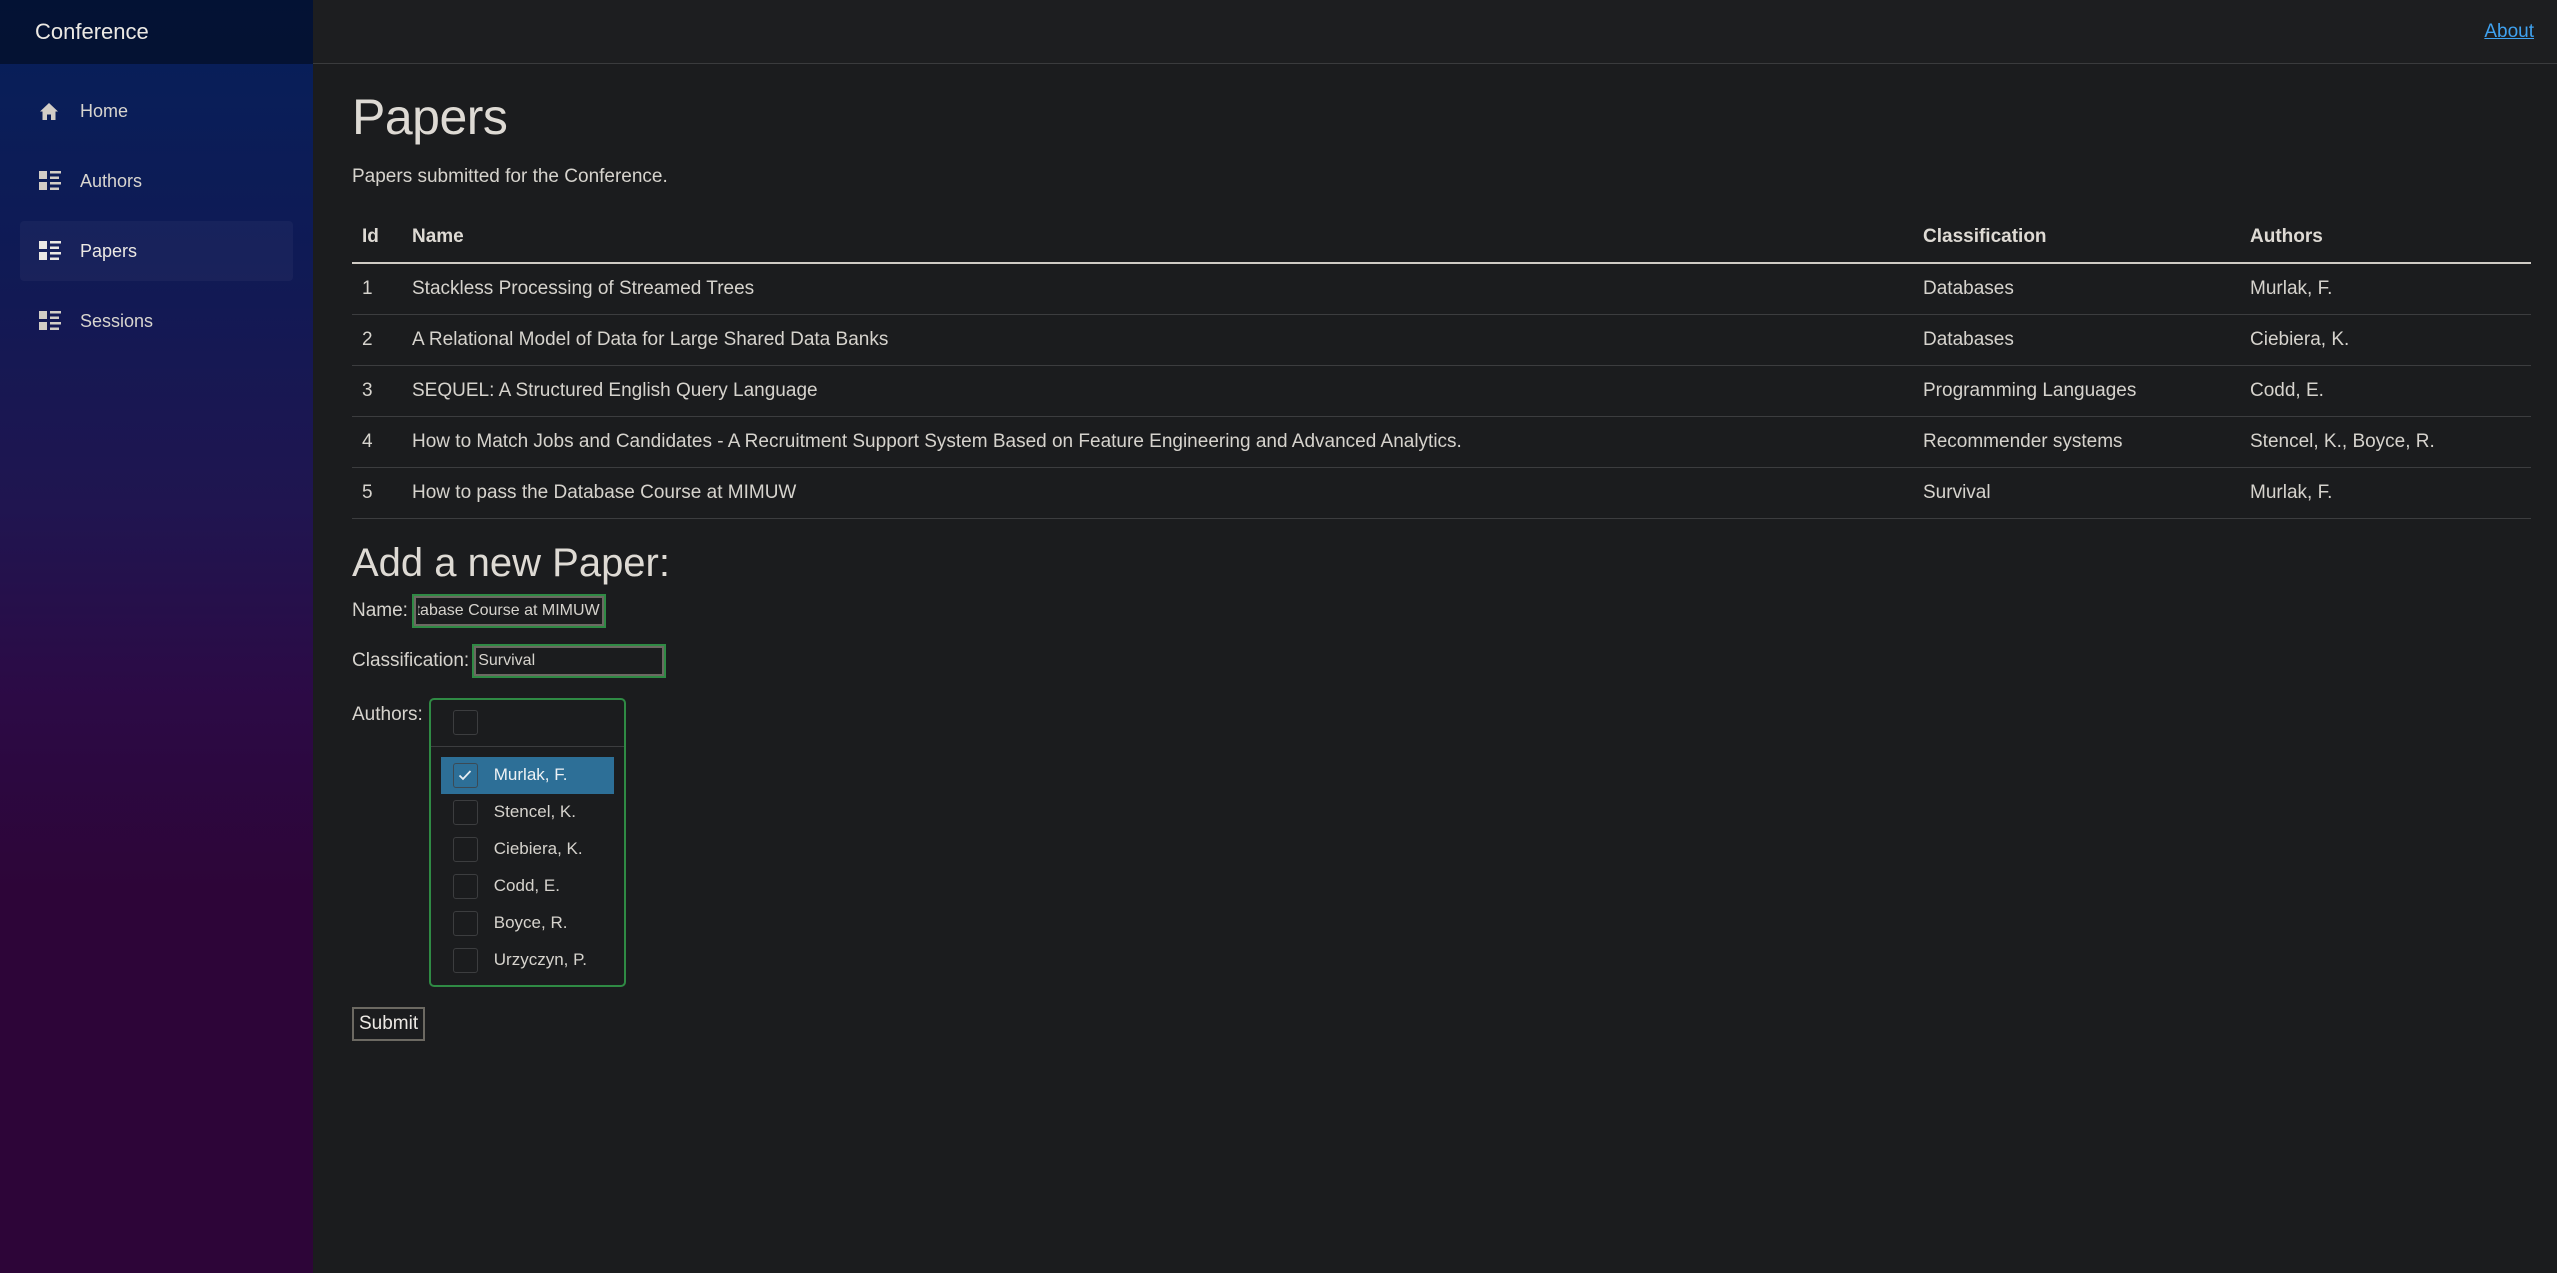 The width and height of the screenshot is (2557, 1273). I want to click on author-option: Murlak, F., so click(527, 775).